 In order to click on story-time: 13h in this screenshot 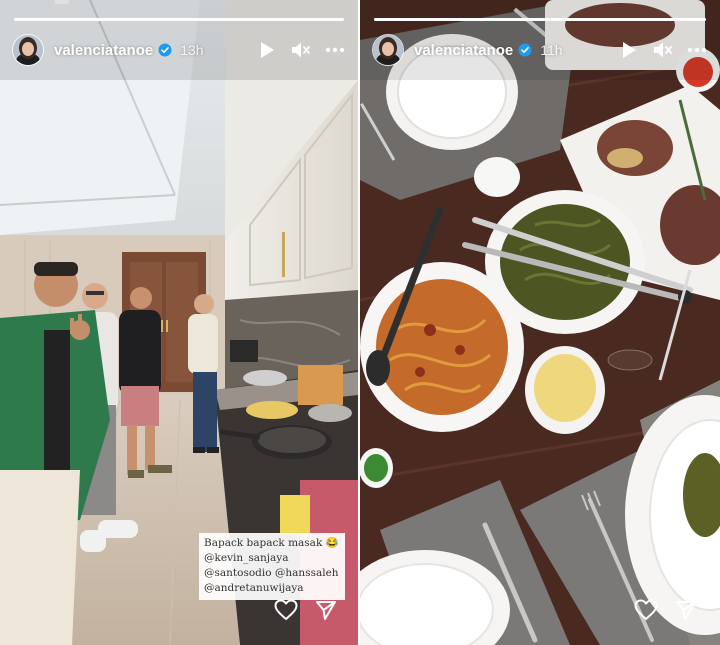, I will do `click(192, 50)`.